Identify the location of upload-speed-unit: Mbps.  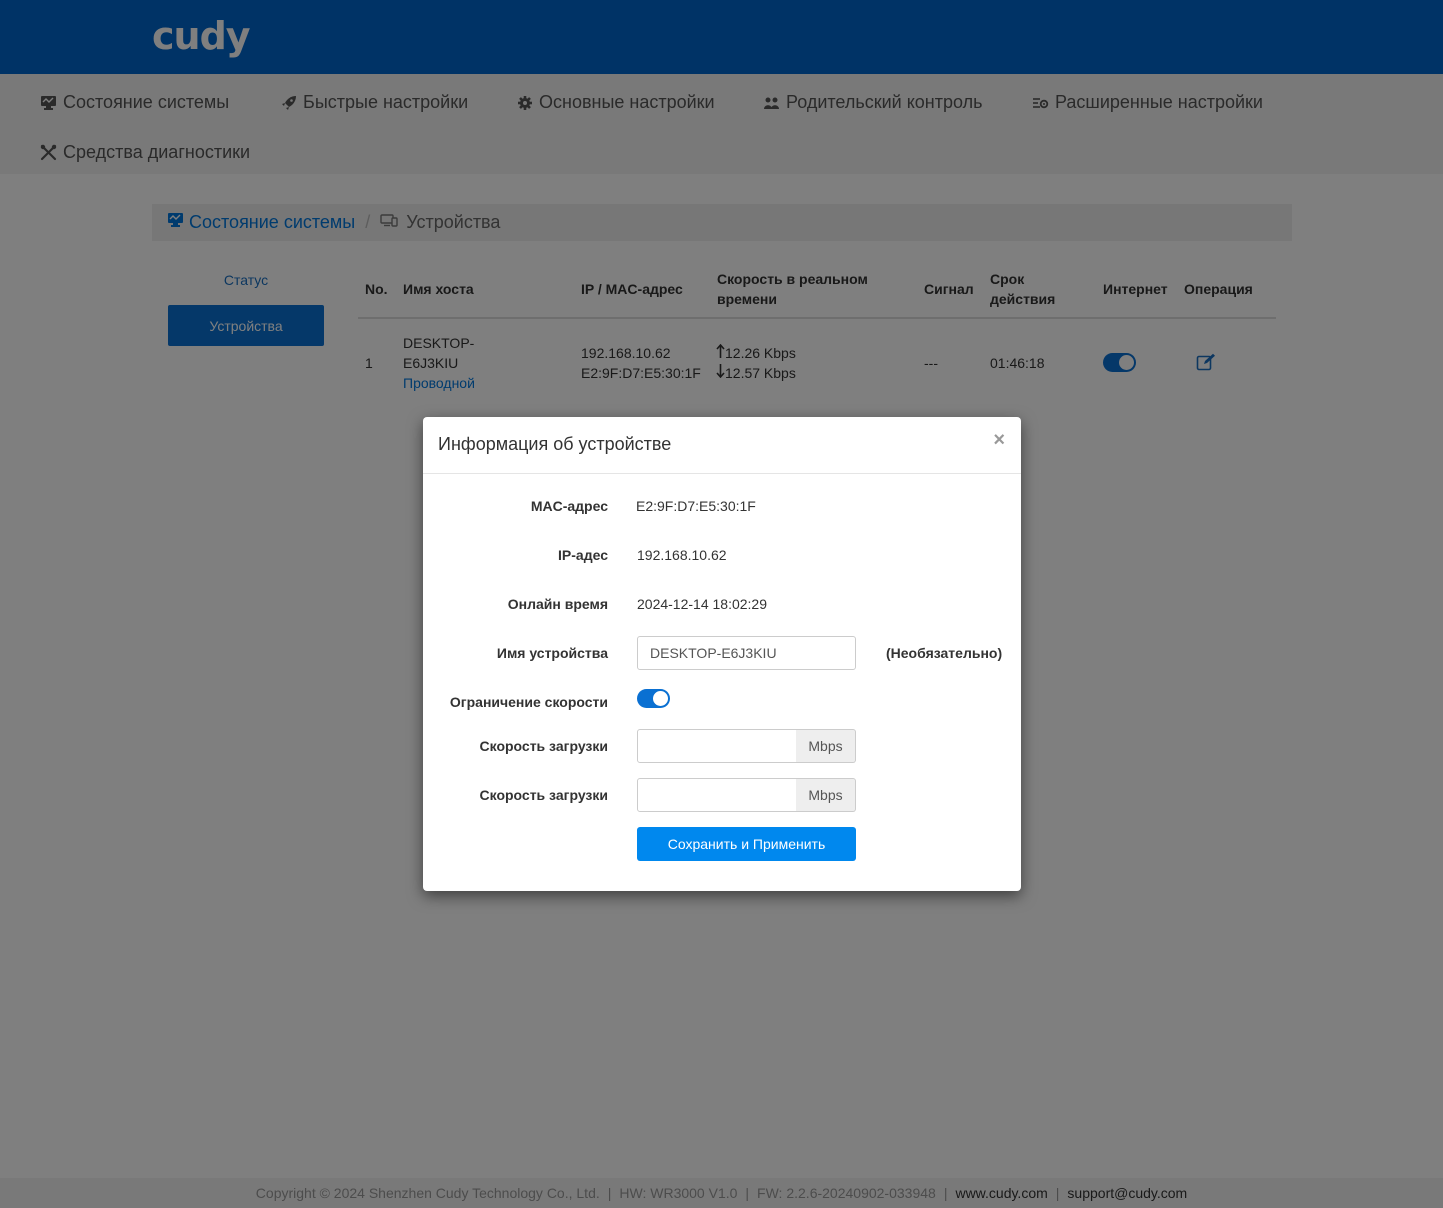
(826, 795).